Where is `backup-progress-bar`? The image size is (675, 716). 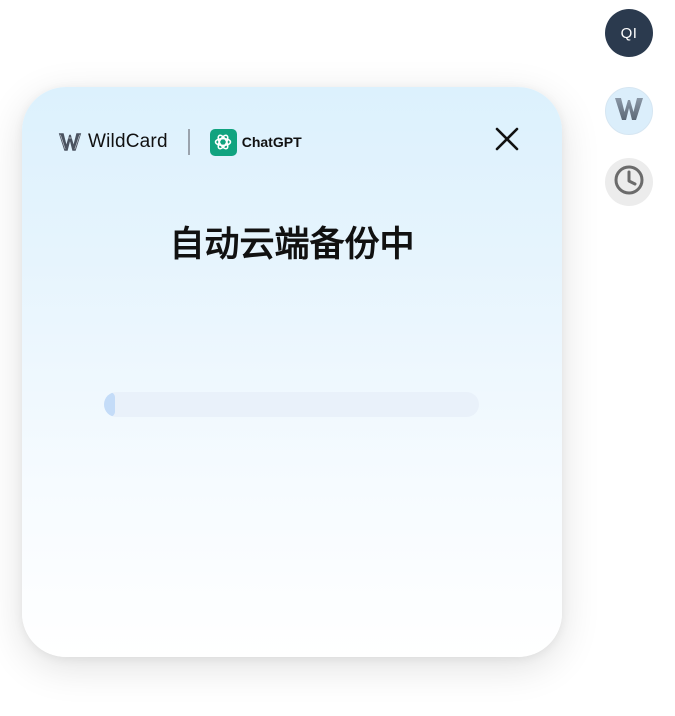 backup-progress-bar is located at coordinates (291, 404).